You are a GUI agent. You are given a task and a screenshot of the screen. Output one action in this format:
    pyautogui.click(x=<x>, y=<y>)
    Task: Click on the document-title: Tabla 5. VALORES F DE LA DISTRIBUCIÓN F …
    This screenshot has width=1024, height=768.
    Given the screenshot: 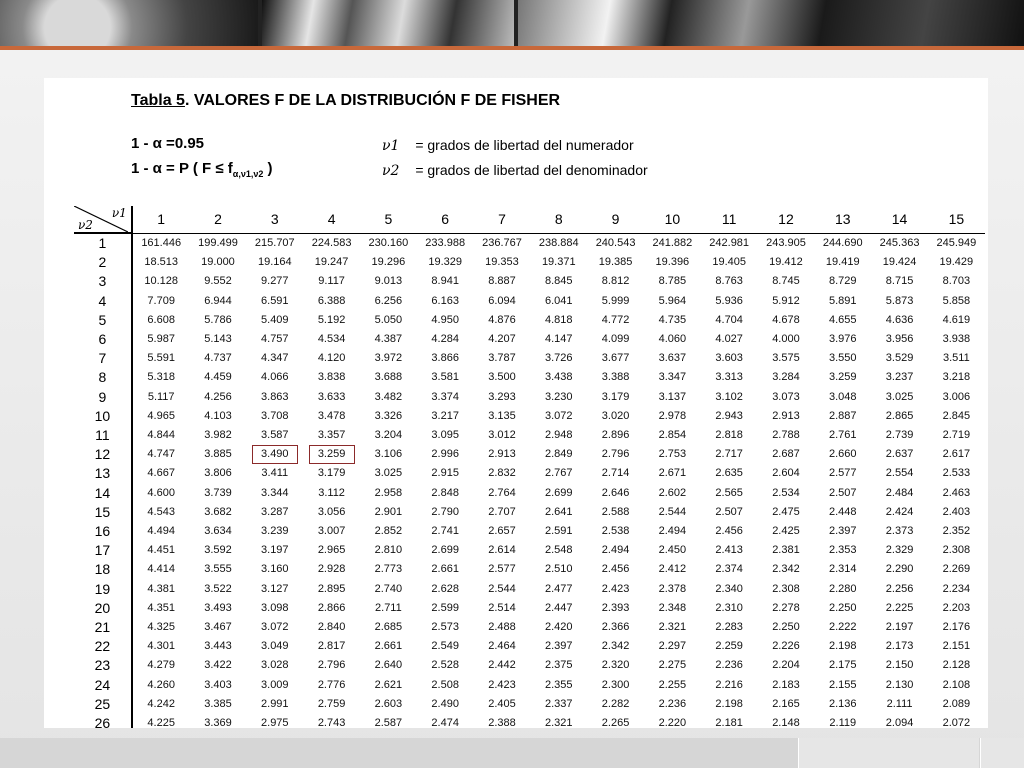 What is the action you would take?
    pyautogui.click(x=345, y=101)
    